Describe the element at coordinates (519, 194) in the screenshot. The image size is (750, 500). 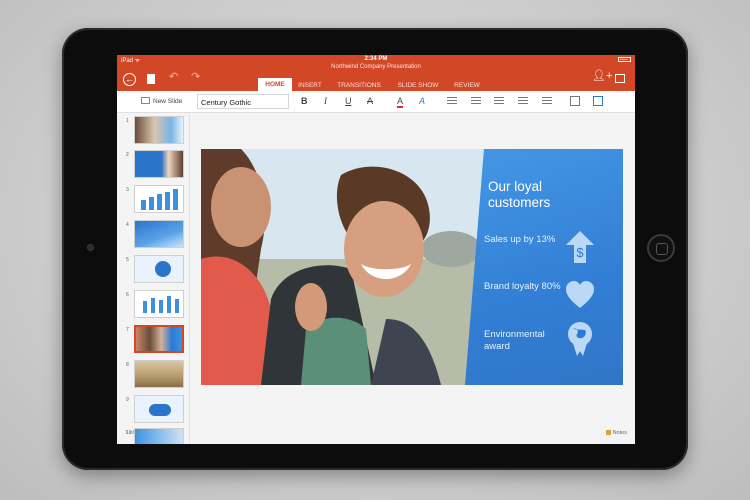
I see `slide-title: Our loyal customers` at that location.